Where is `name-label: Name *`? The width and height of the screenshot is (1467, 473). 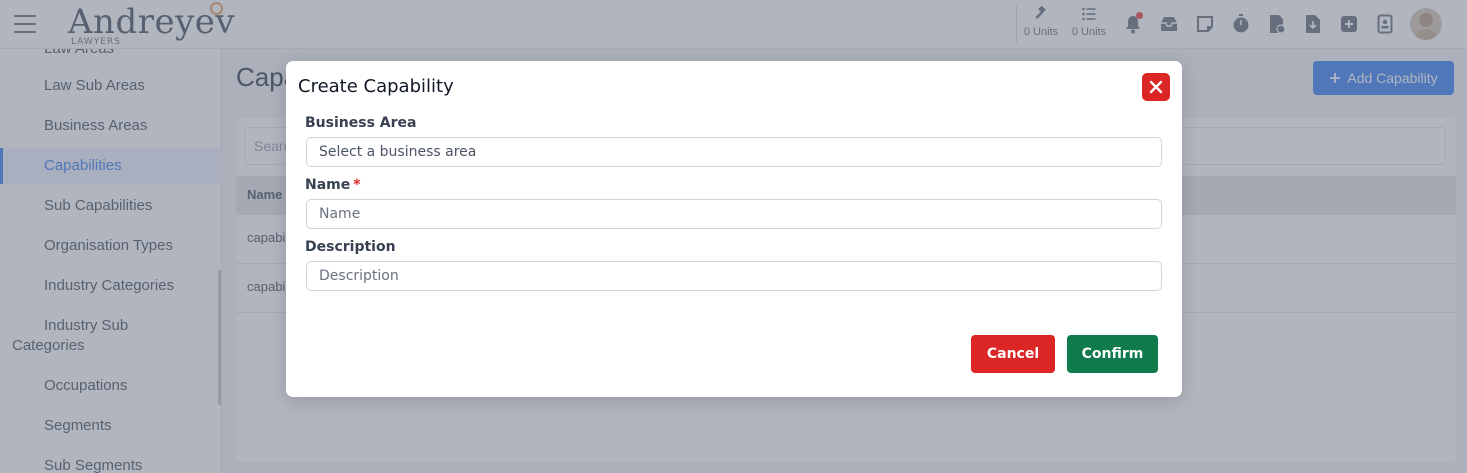
name-label: Name * is located at coordinates (333, 185).